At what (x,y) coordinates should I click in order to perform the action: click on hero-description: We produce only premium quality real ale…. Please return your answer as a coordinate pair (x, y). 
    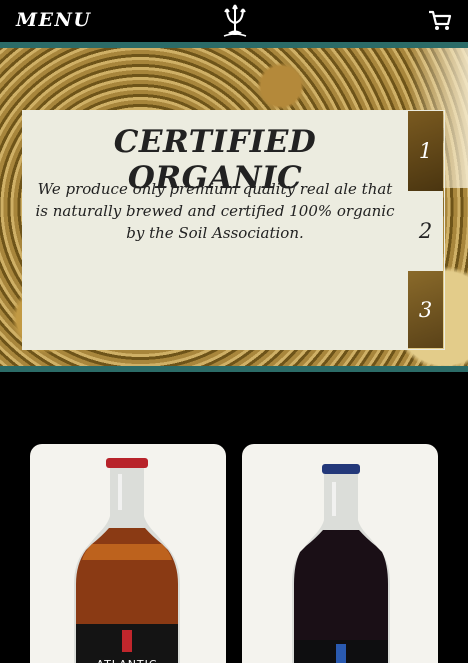
    Looking at the image, I should click on (215, 211).